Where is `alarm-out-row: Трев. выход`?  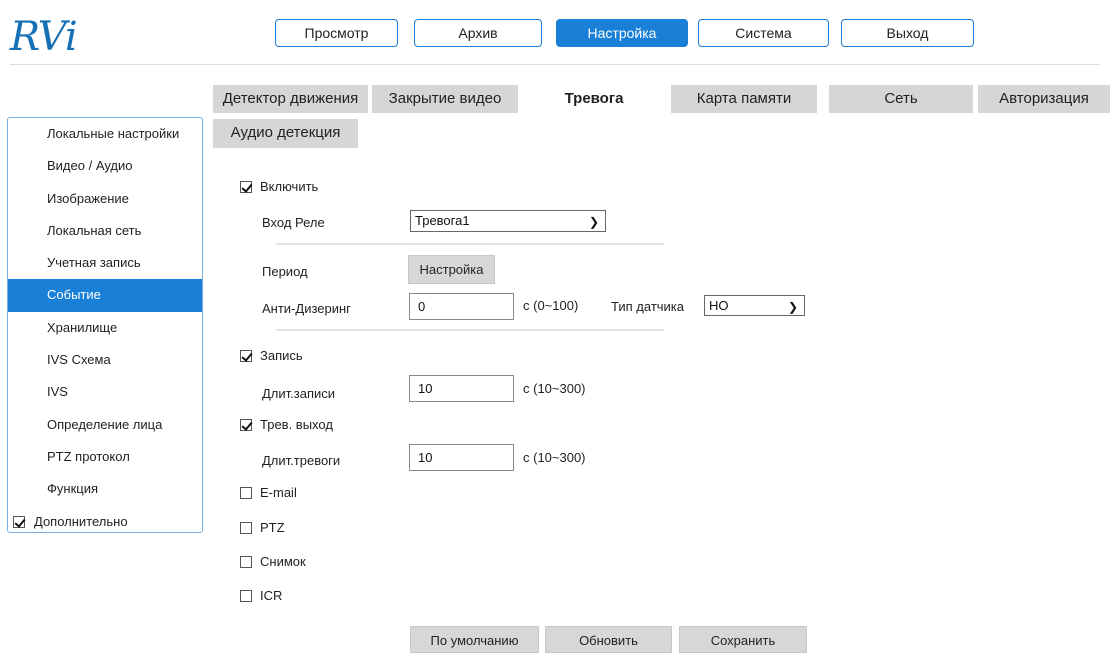
alarm-out-row: Трев. выход is located at coordinates (286, 424).